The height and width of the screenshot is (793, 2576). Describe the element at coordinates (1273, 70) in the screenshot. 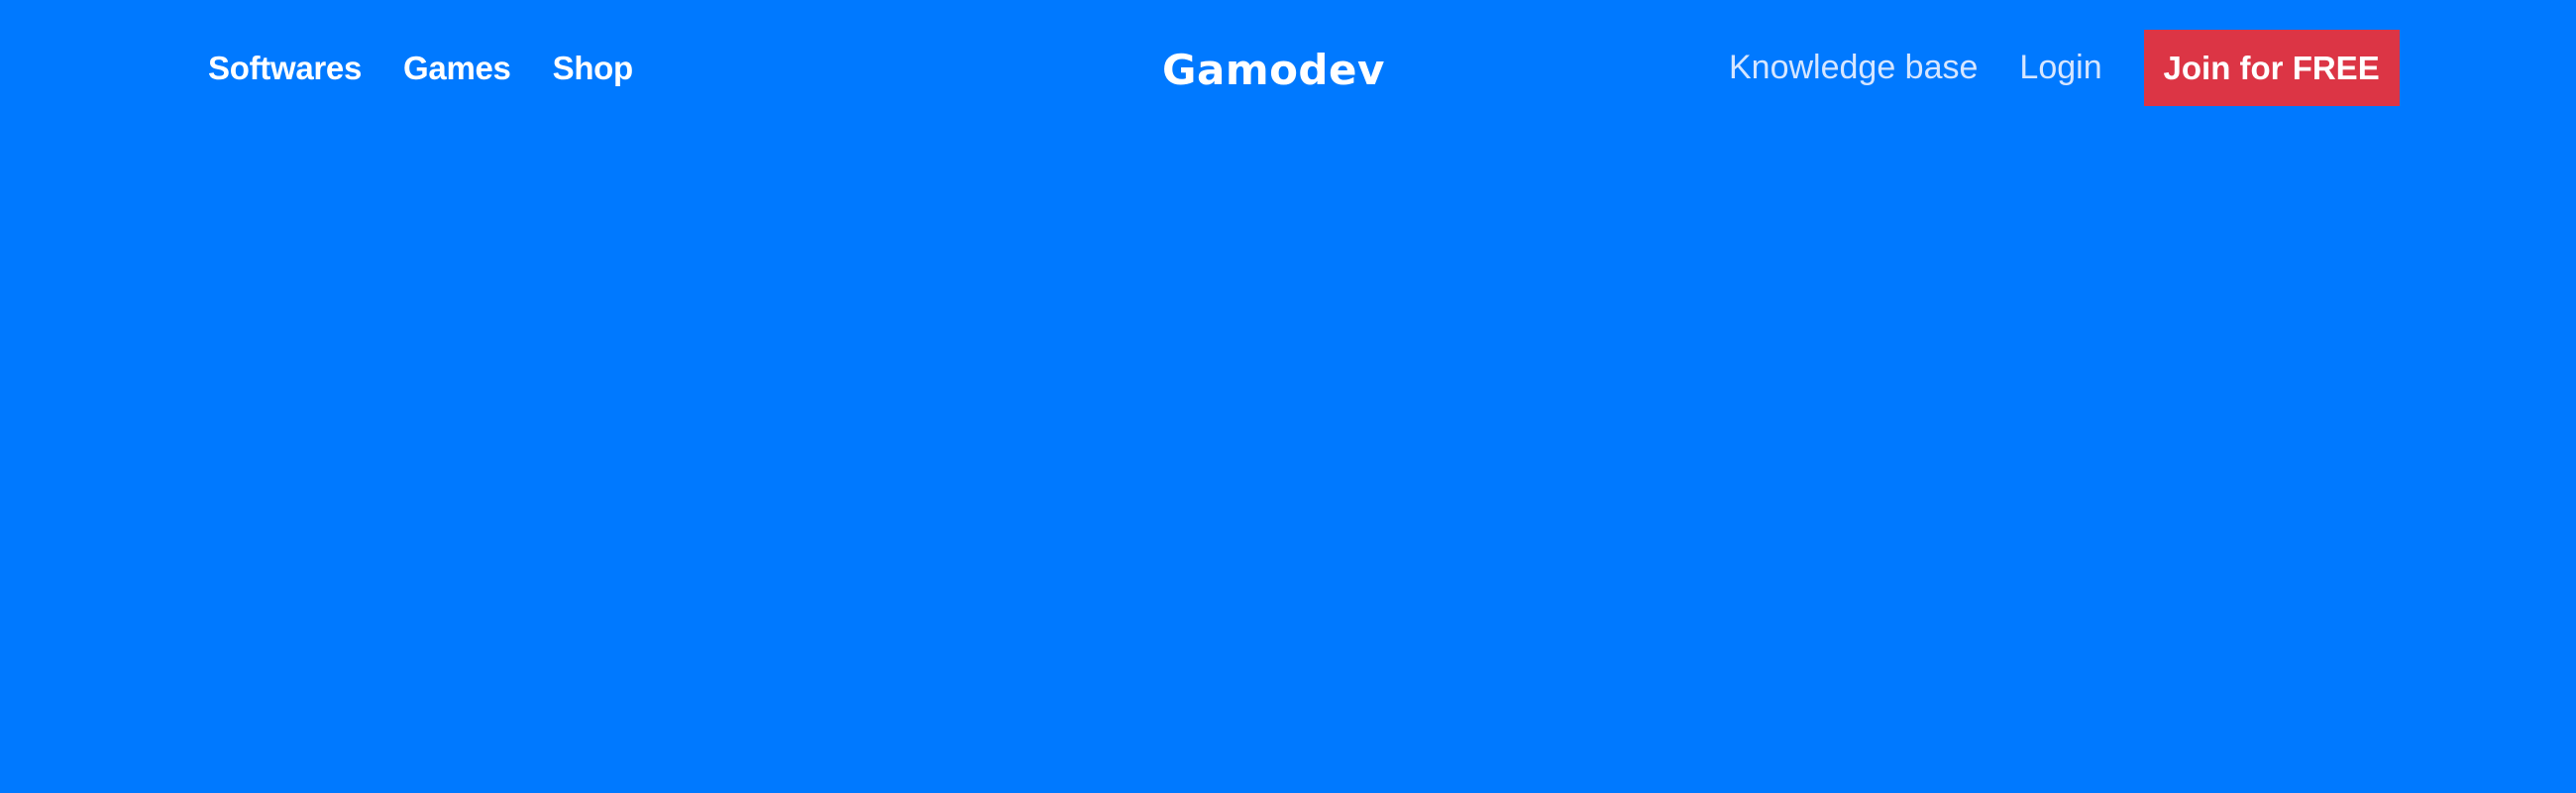

I see `brand-logo: Gamodev` at that location.